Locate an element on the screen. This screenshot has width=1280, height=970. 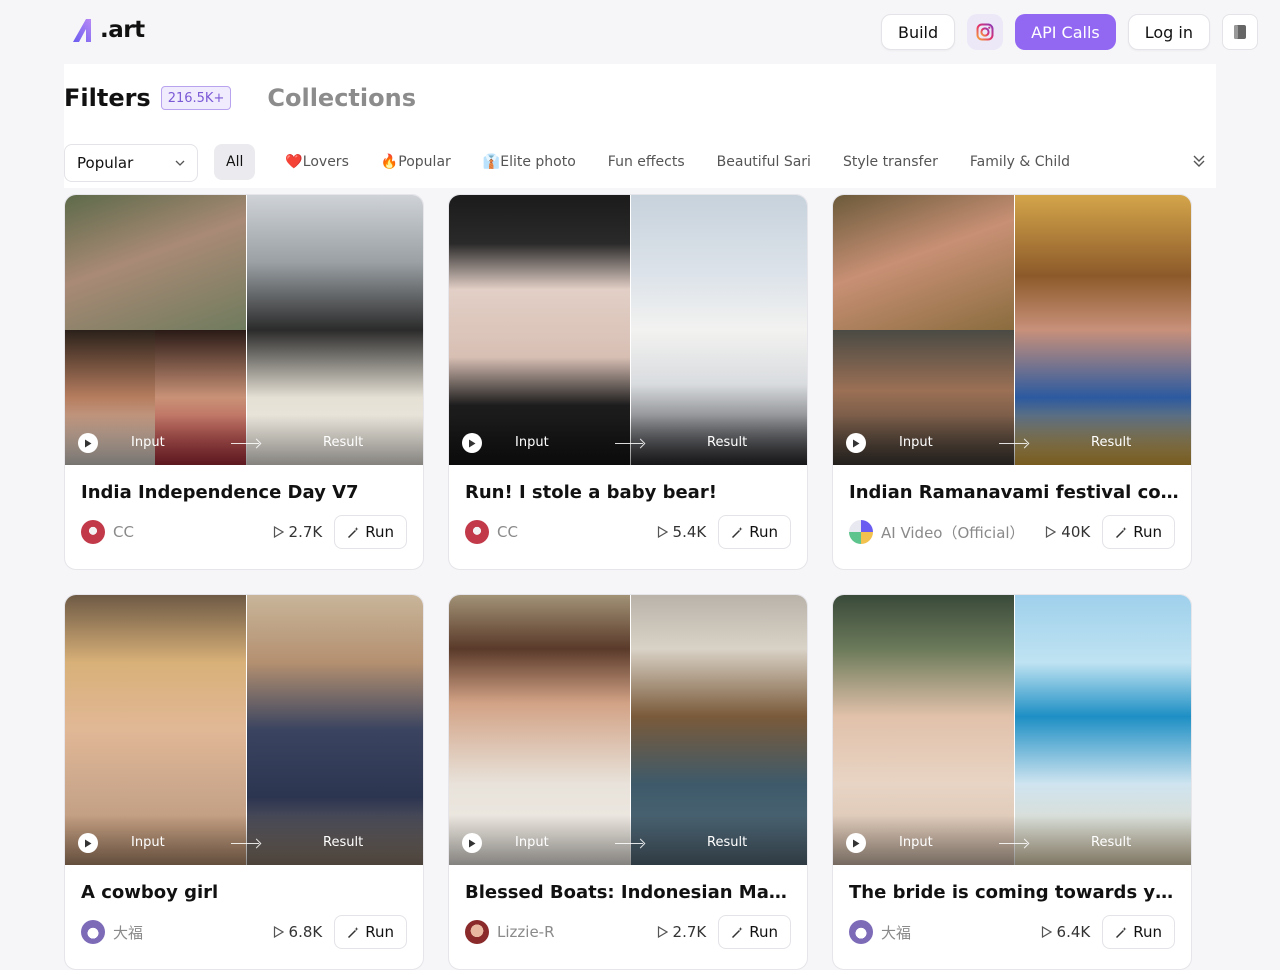
category-tabs: Filters 216.5K+ Collections is located at coordinates (240, 98).